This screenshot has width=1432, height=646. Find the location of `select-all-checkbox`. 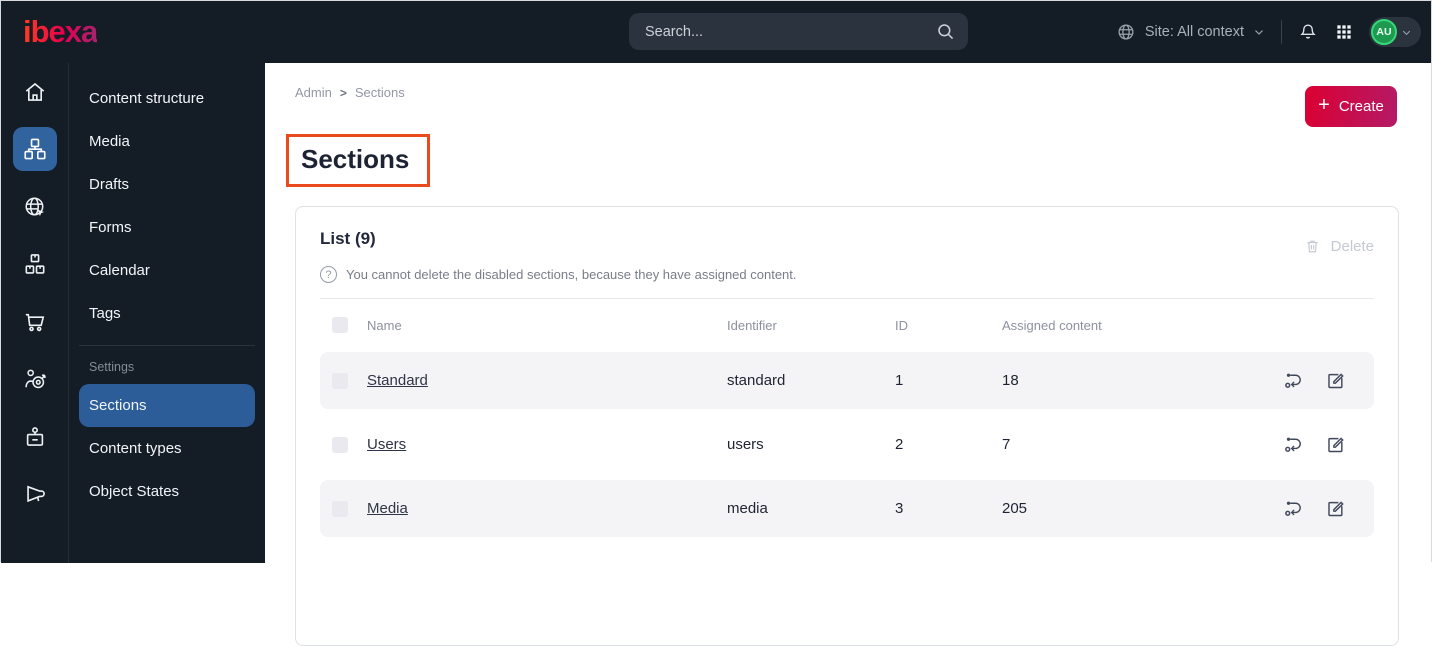

select-all-checkbox is located at coordinates (340, 325).